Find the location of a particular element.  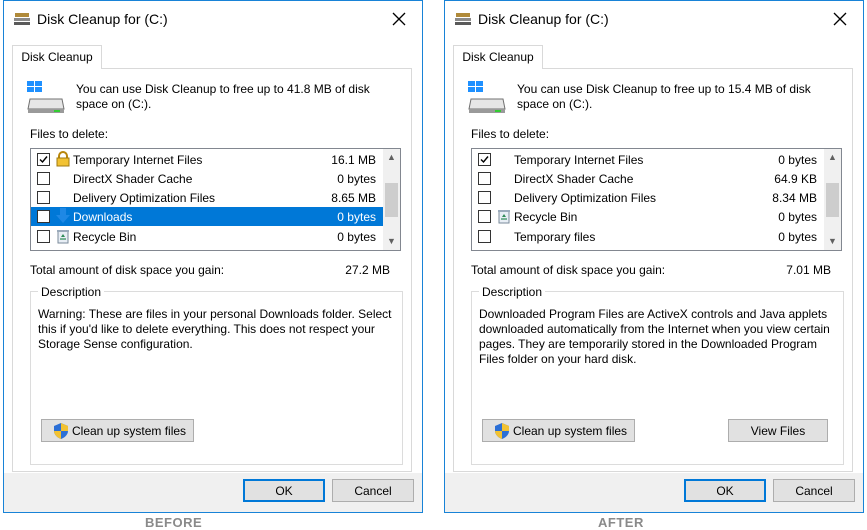

download-arrow-icon is located at coordinates (63, 215).